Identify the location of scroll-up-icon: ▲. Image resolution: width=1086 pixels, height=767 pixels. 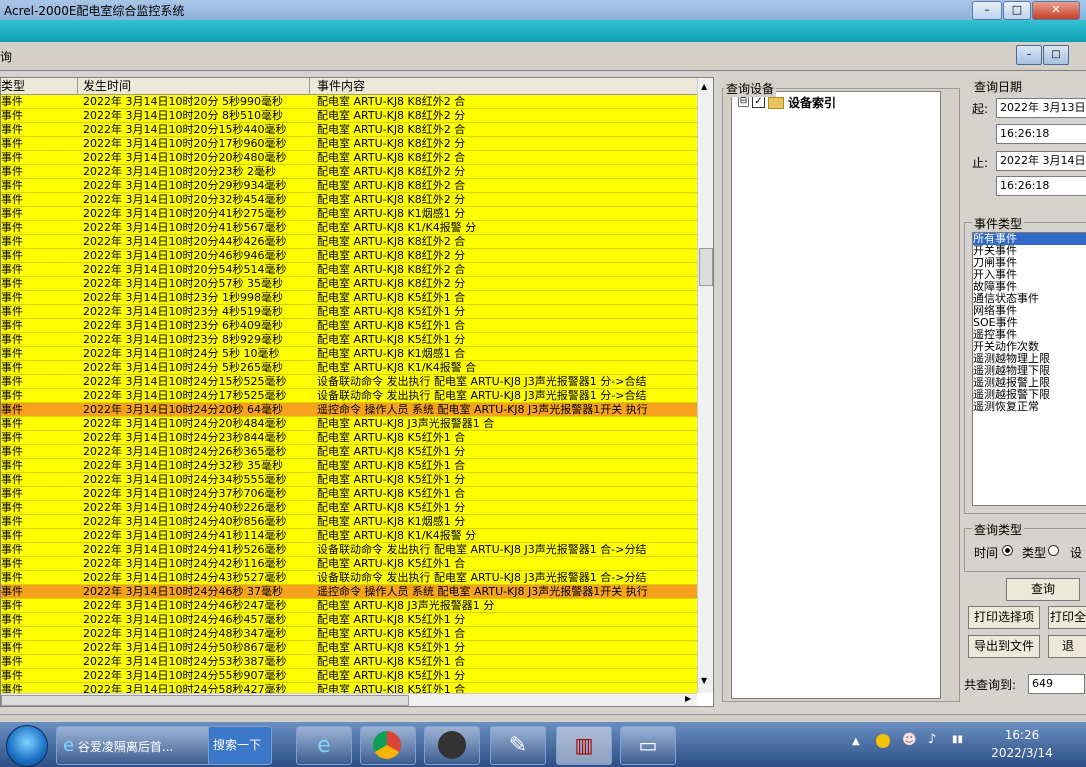
(704, 86).